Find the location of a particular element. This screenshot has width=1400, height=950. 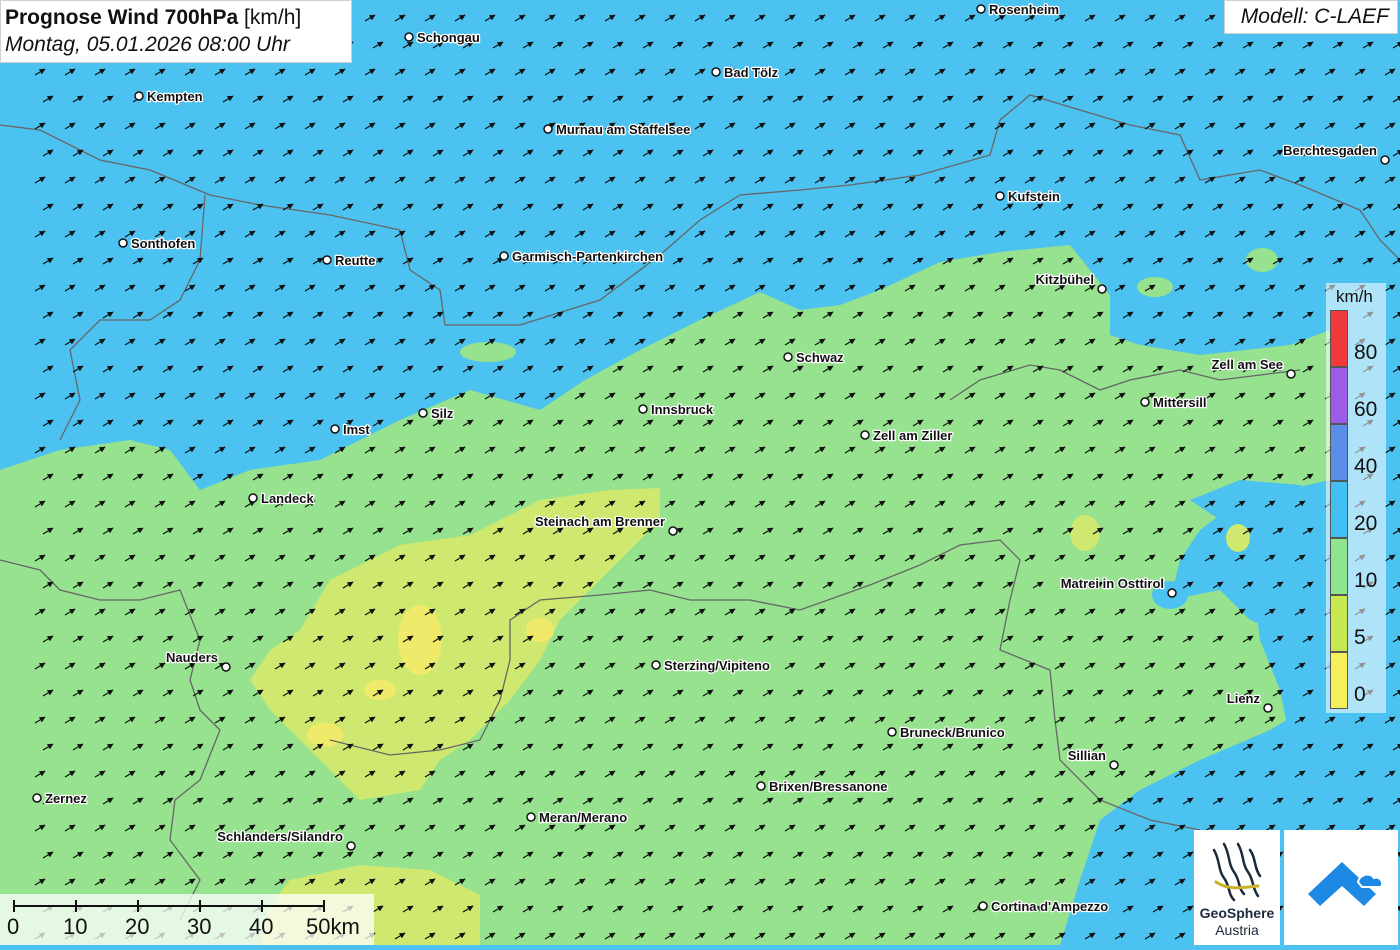

city-label: Imst is located at coordinates (356, 429).